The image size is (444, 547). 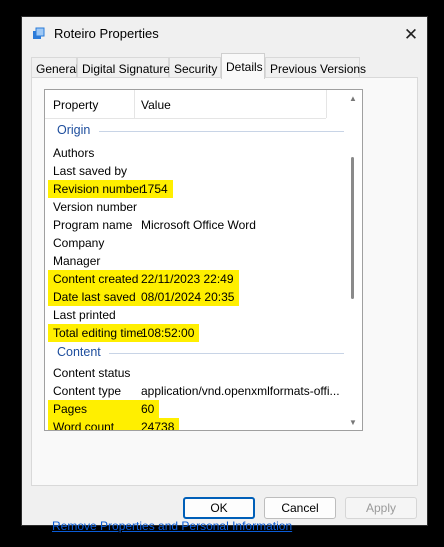 What do you see at coordinates (195, 373) in the screenshot?
I see `property-row: Content status` at bounding box center [195, 373].